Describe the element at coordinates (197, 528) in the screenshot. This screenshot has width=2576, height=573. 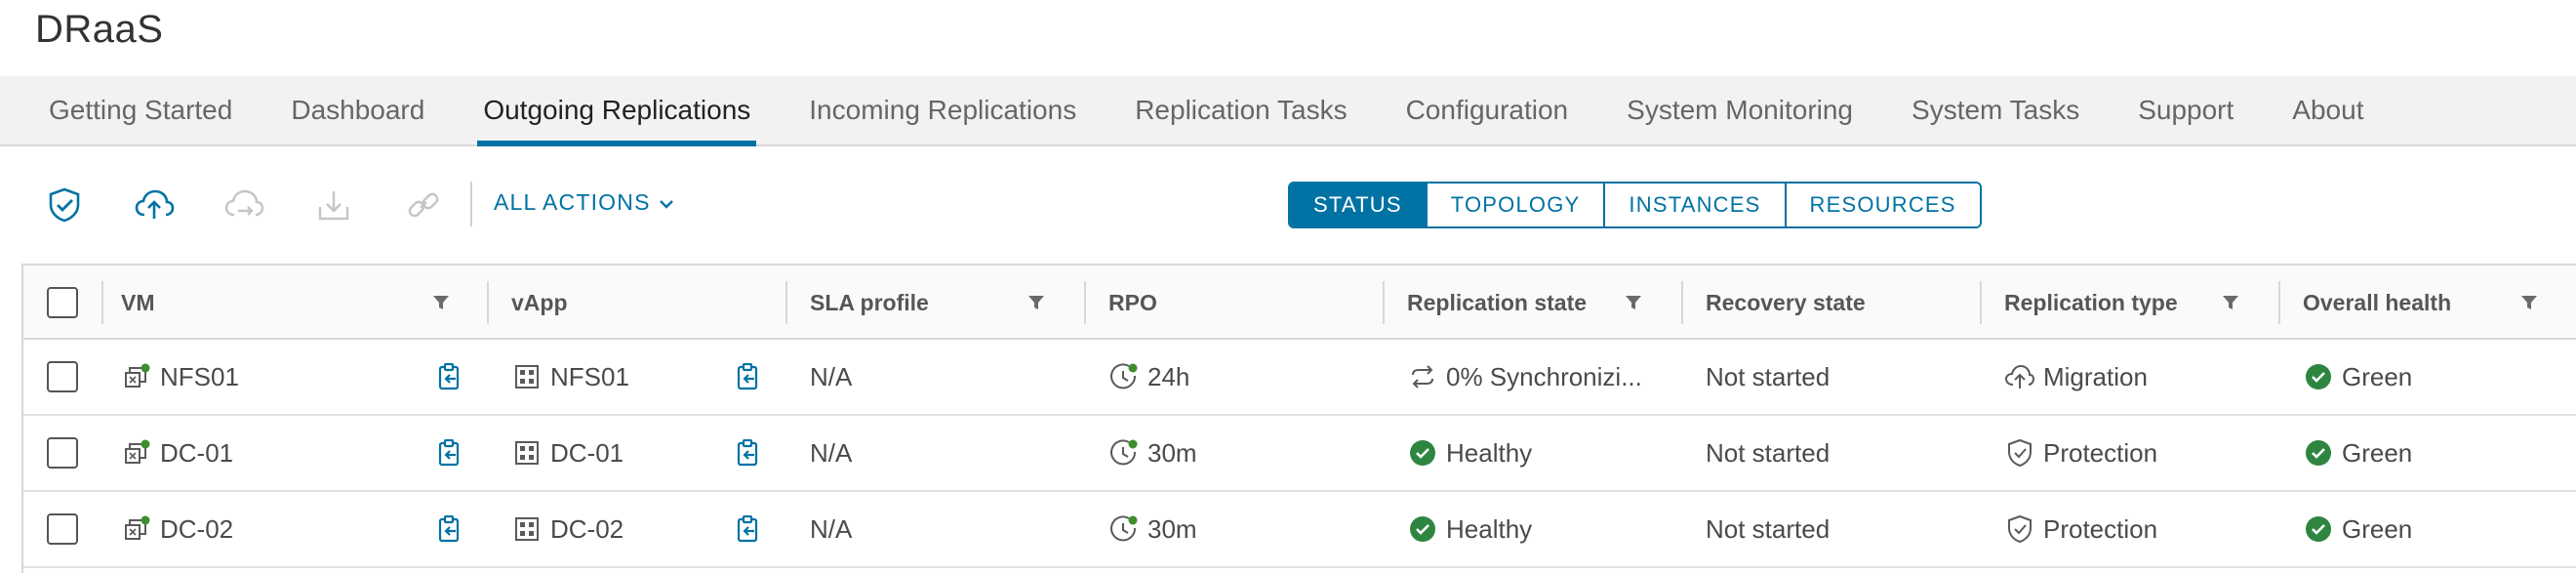
I see `vm-name: DC-02` at that location.